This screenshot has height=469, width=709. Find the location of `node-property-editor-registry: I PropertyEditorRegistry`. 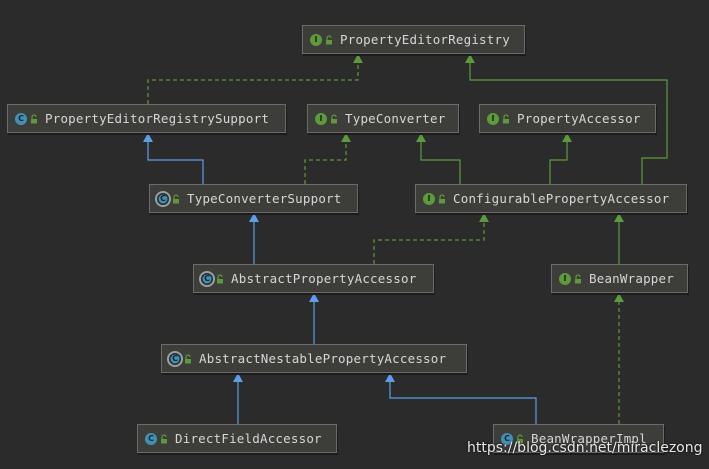

node-property-editor-registry: I PropertyEditorRegistry is located at coordinates (413, 39).